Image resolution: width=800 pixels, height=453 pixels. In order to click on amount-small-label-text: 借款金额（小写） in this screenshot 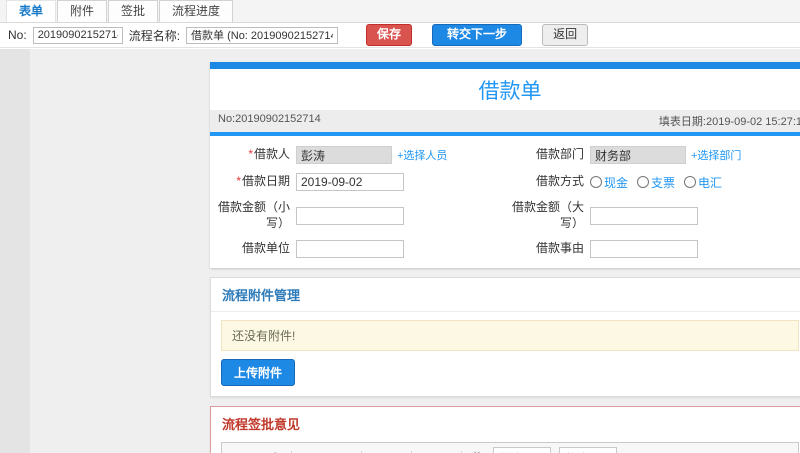, I will do `click(253, 215)`.